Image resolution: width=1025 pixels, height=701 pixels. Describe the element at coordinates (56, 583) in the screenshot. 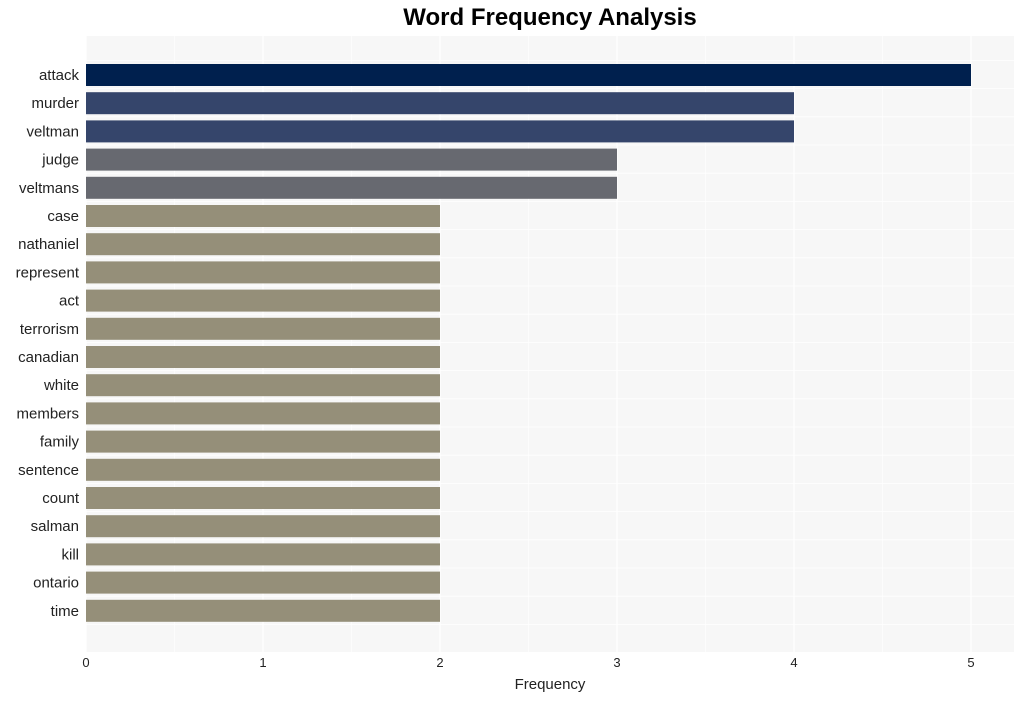

I see `y-label-ontario: ontario` at that location.